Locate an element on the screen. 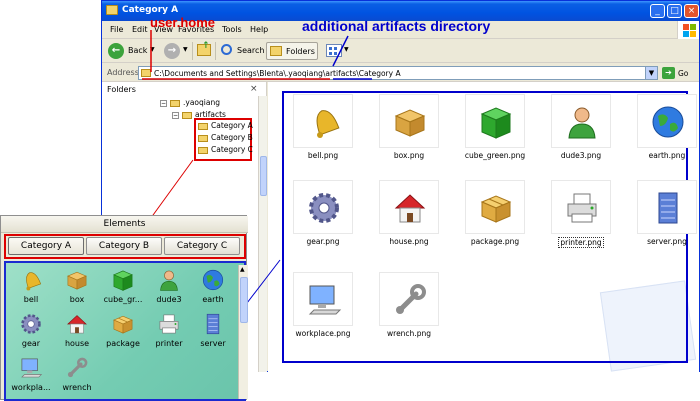  file-item: gear.png is located at coordinates (323, 214).